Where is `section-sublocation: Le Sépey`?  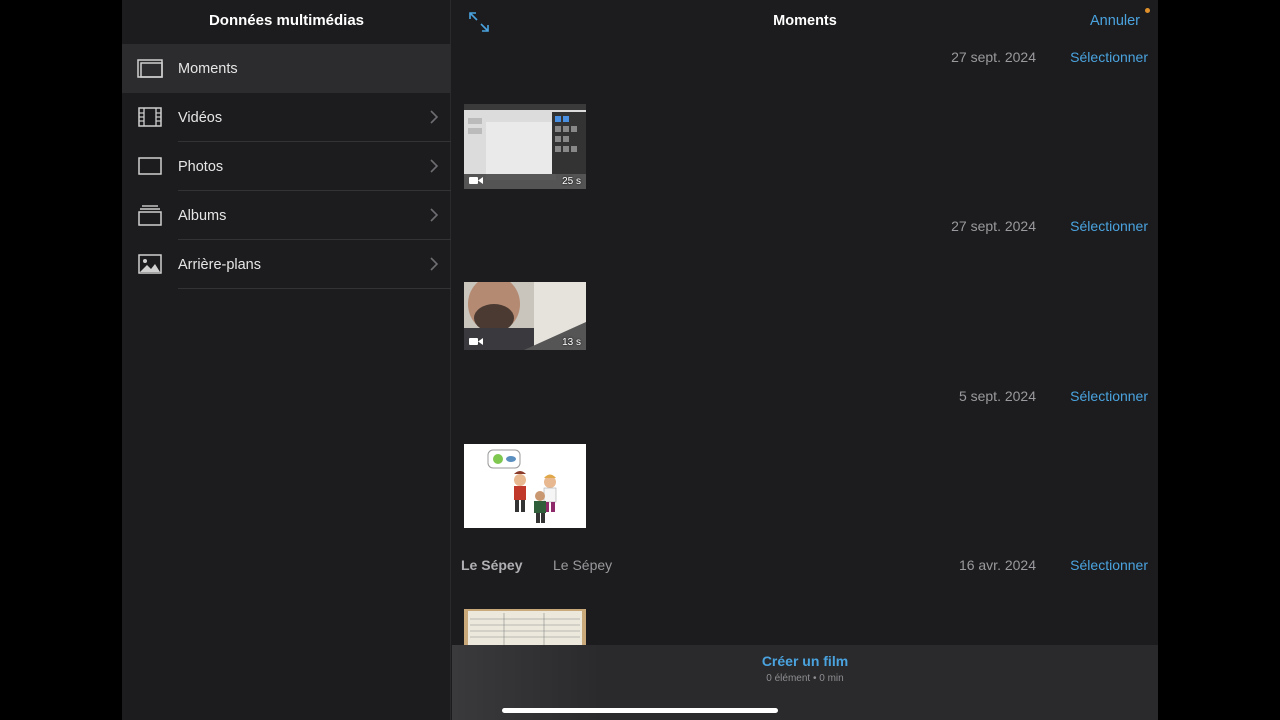
section-sublocation: Le Sépey is located at coordinates (583, 565).